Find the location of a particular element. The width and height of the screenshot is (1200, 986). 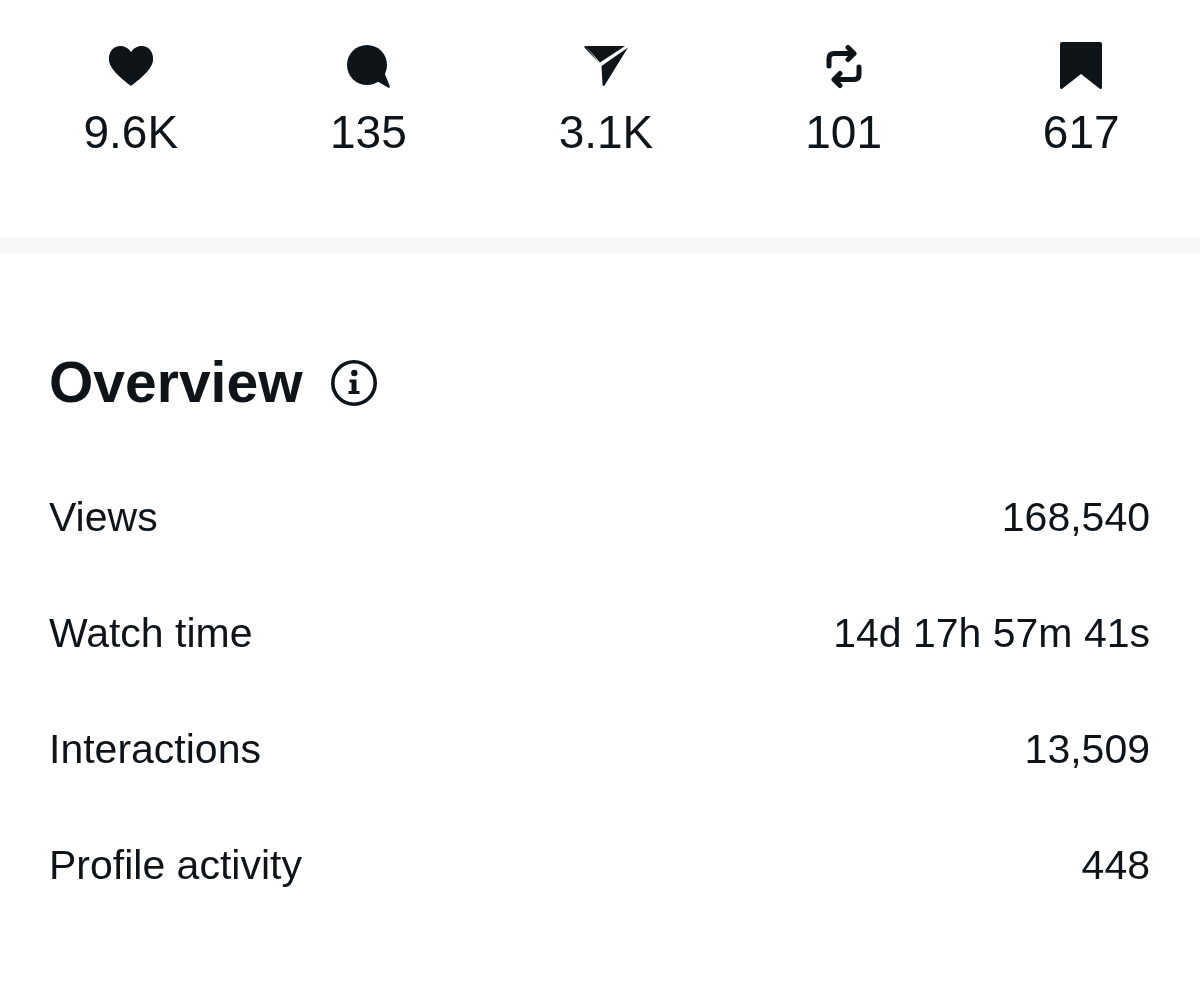

repeat-arrows-icon is located at coordinates (843, 66).